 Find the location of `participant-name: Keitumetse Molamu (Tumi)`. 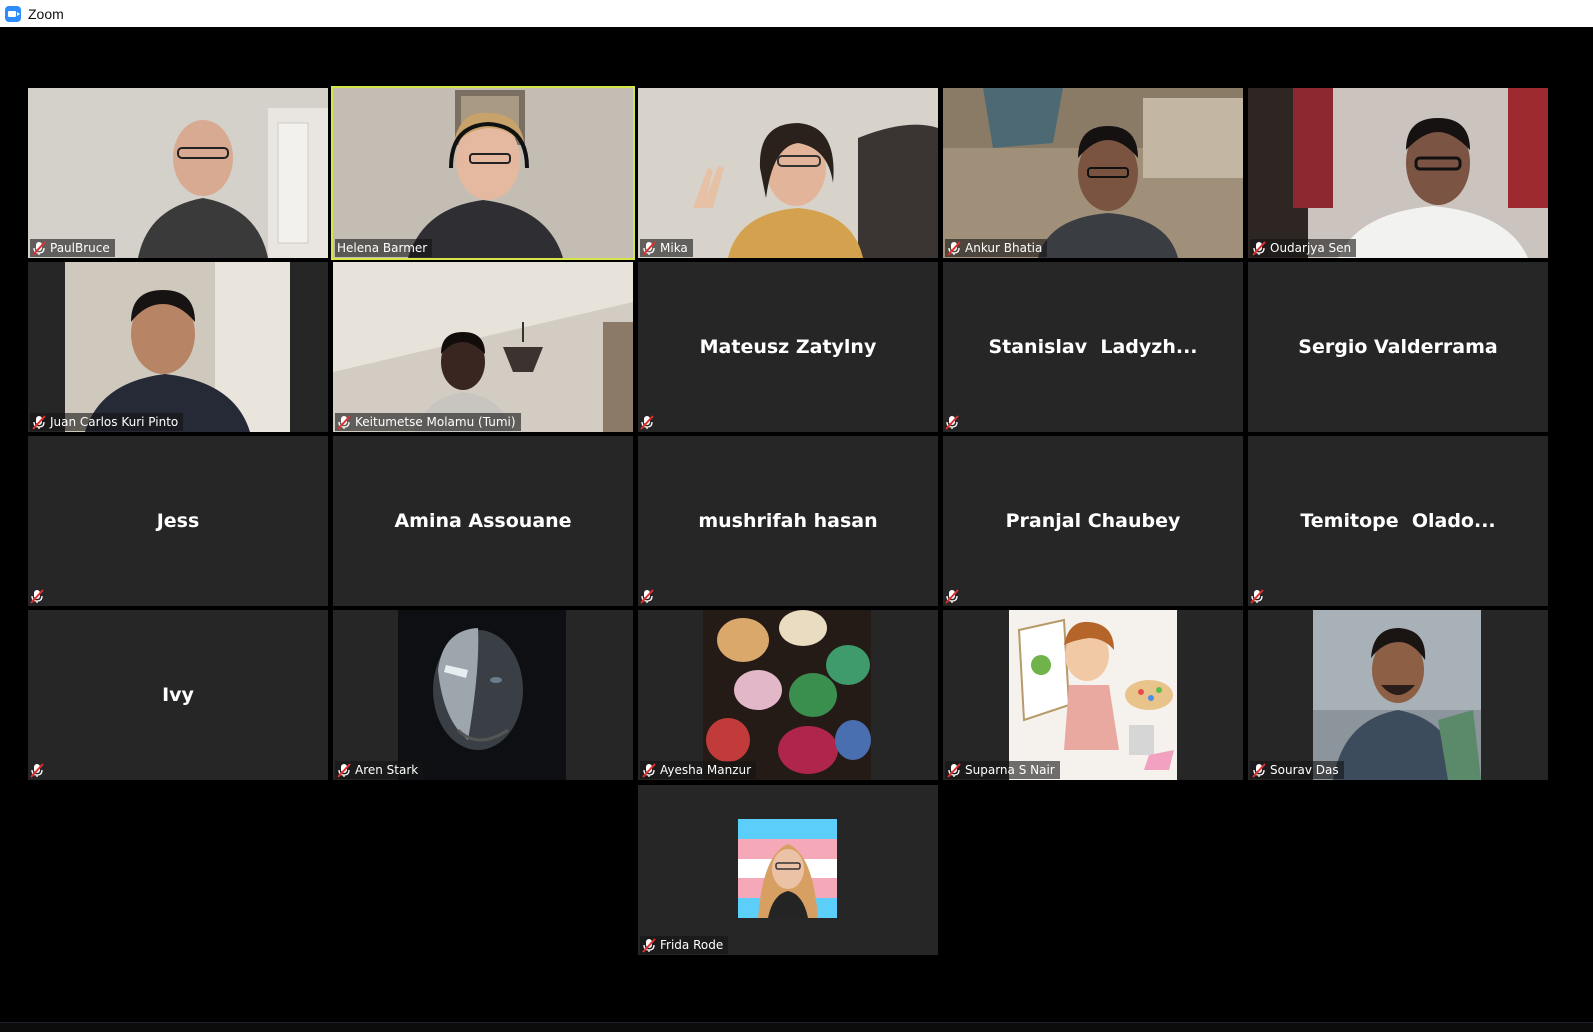

participant-name: Keitumetse Molamu (Tumi) is located at coordinates (435, 422).